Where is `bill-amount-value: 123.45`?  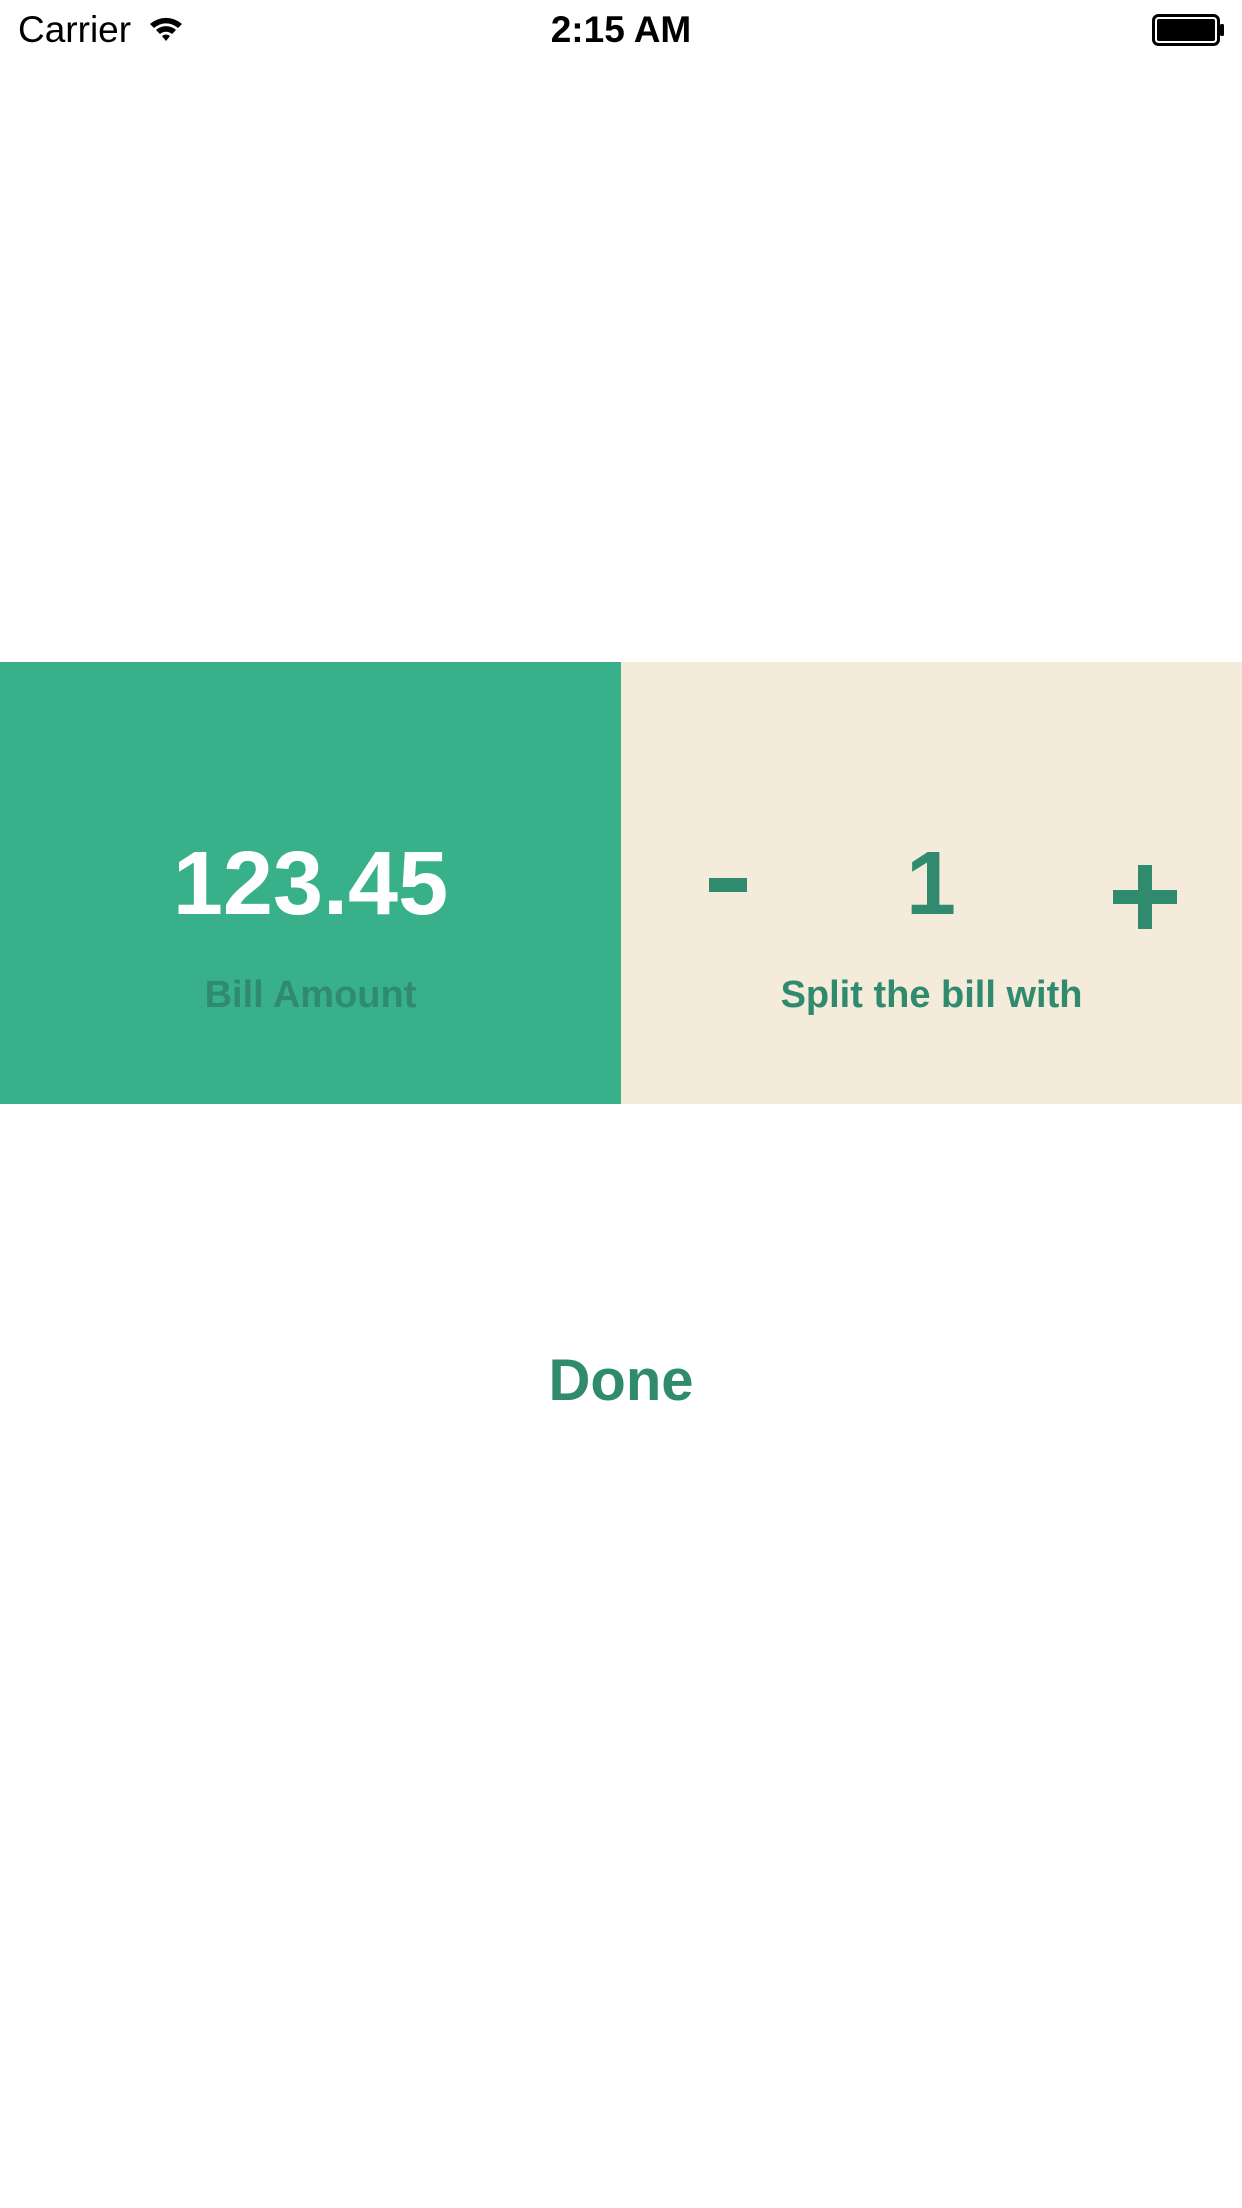
bill-amount-value: 123.45 is located at coordinates (310, 884).